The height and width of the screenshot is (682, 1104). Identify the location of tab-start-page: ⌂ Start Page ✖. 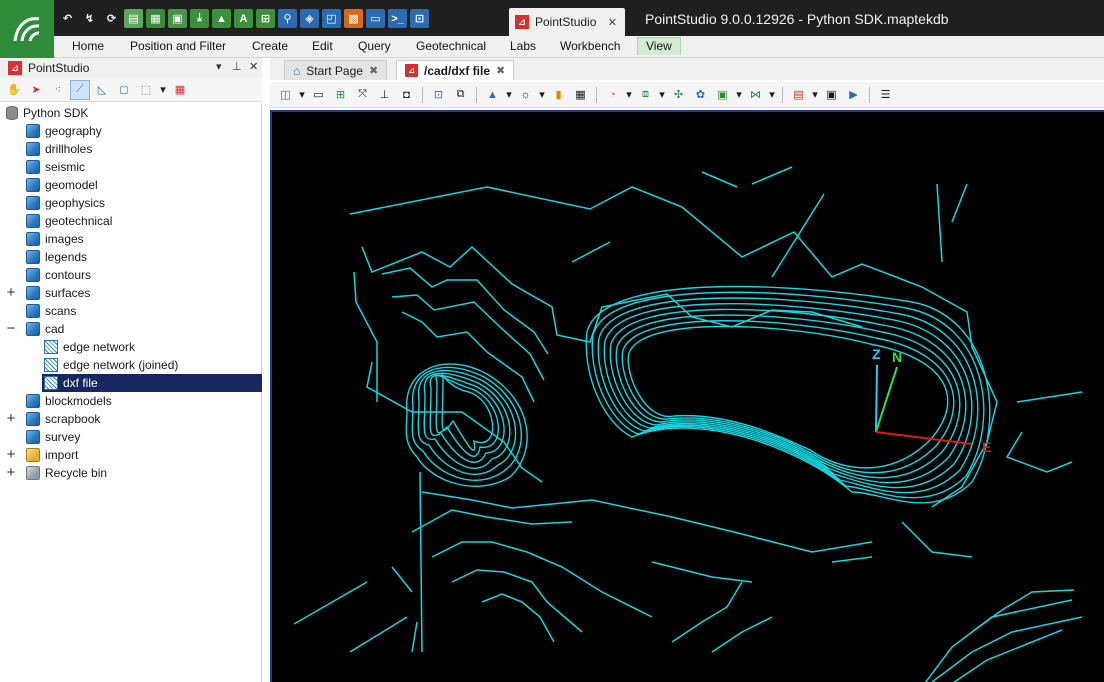
(336, 70).